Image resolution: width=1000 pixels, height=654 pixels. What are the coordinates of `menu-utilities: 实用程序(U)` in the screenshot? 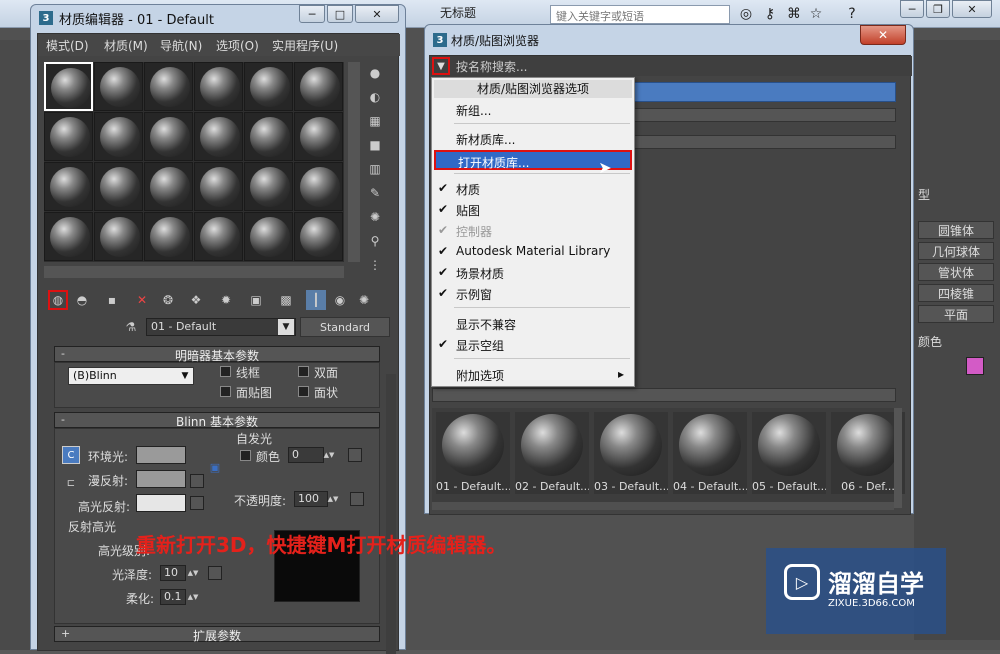 It's located at (305, 45).